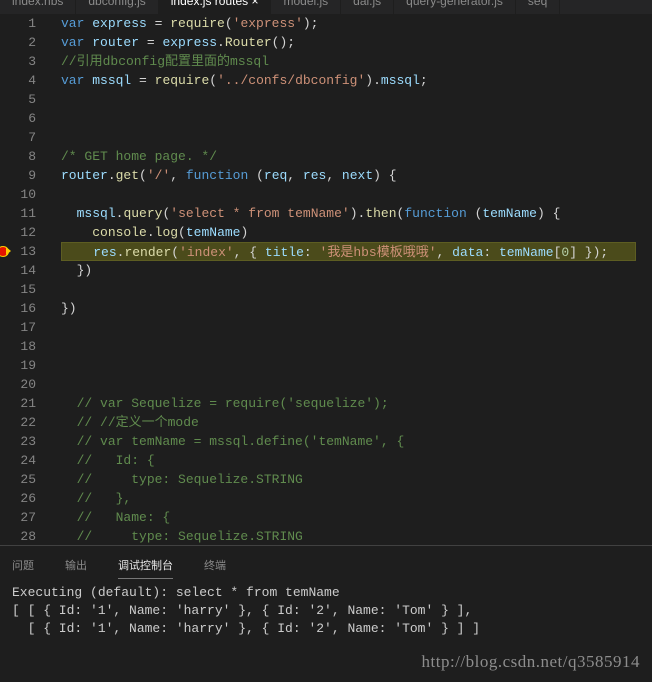 Image resolution: width=652 pixels, height=682 pixels. I want to click on line-code: console.log(temName), so click(348, 232).